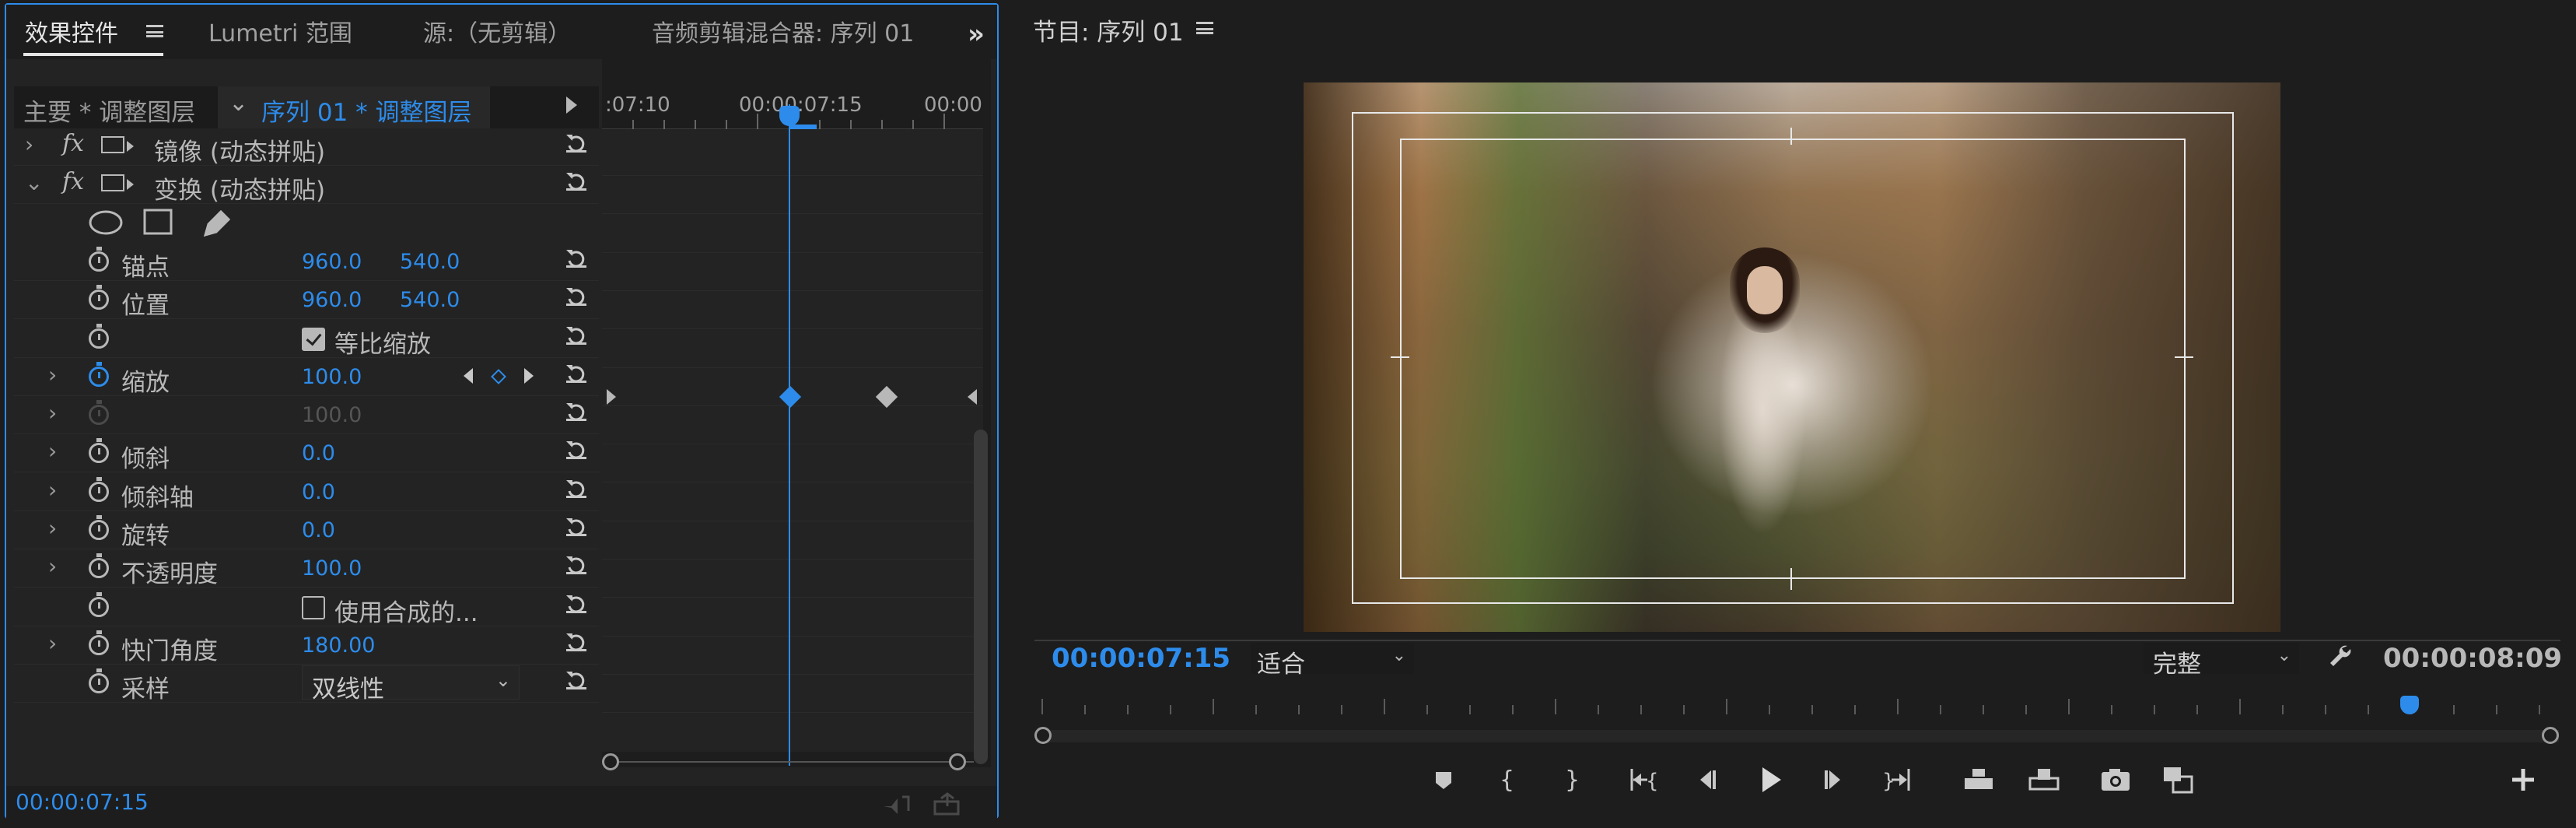 The width and height of the screenshot is (2576, 828). Describe the element at coordinates (332, 377) in the screenshot. I see `param-value-scale: 100.0` at that location.